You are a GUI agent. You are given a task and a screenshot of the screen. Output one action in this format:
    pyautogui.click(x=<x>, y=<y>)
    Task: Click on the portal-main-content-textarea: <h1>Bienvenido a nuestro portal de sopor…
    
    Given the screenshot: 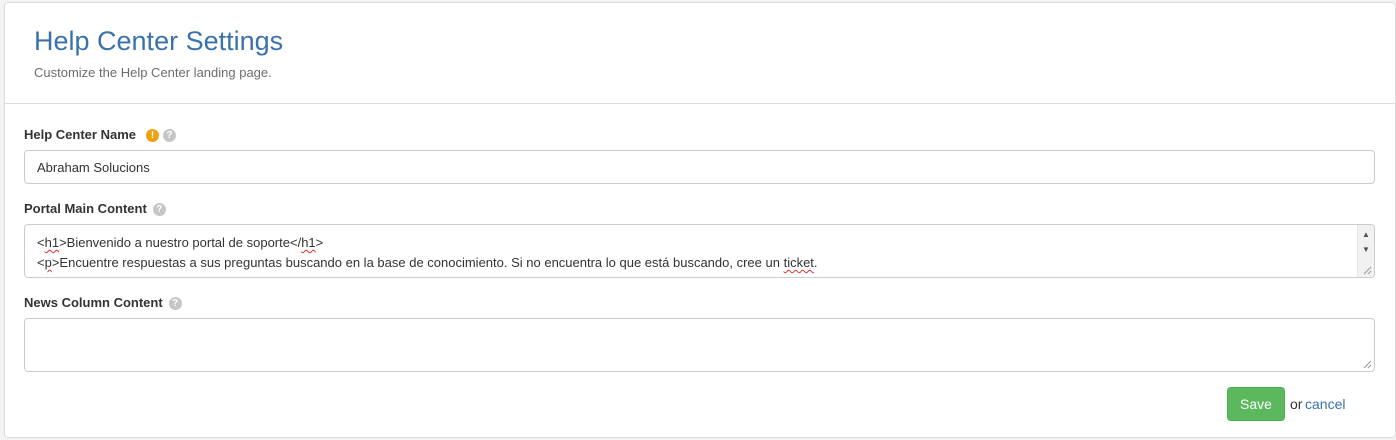 What is the action you would take?
    pyautogui.click(x=699, y=251)
    